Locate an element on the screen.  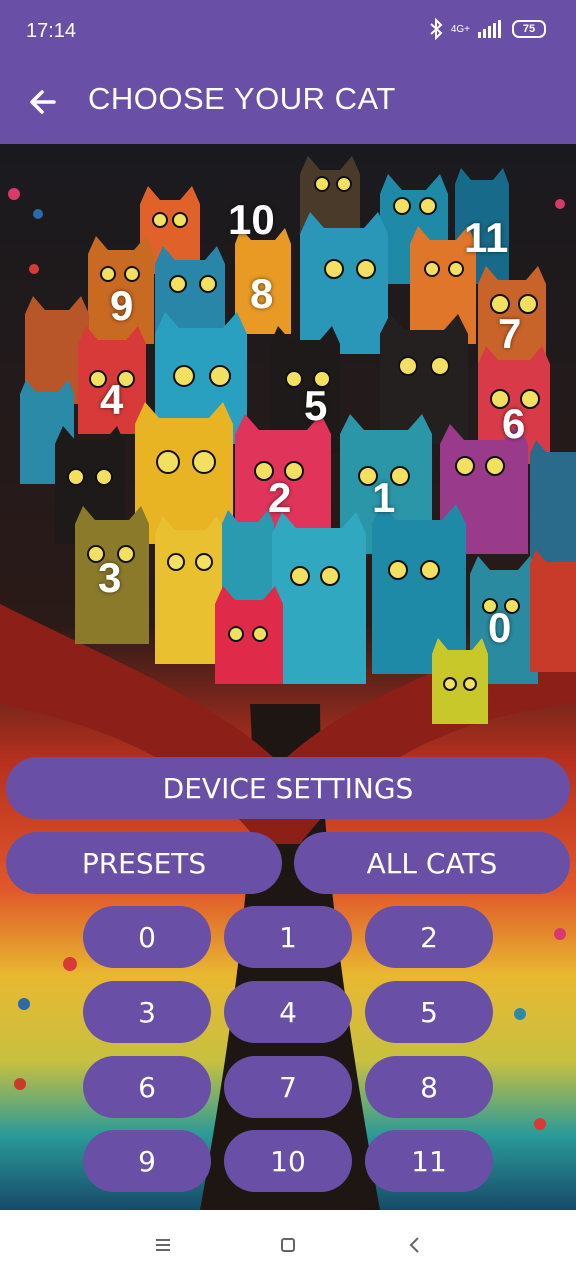
cat-5-button: 5 is located at coordinates (429, 1012).